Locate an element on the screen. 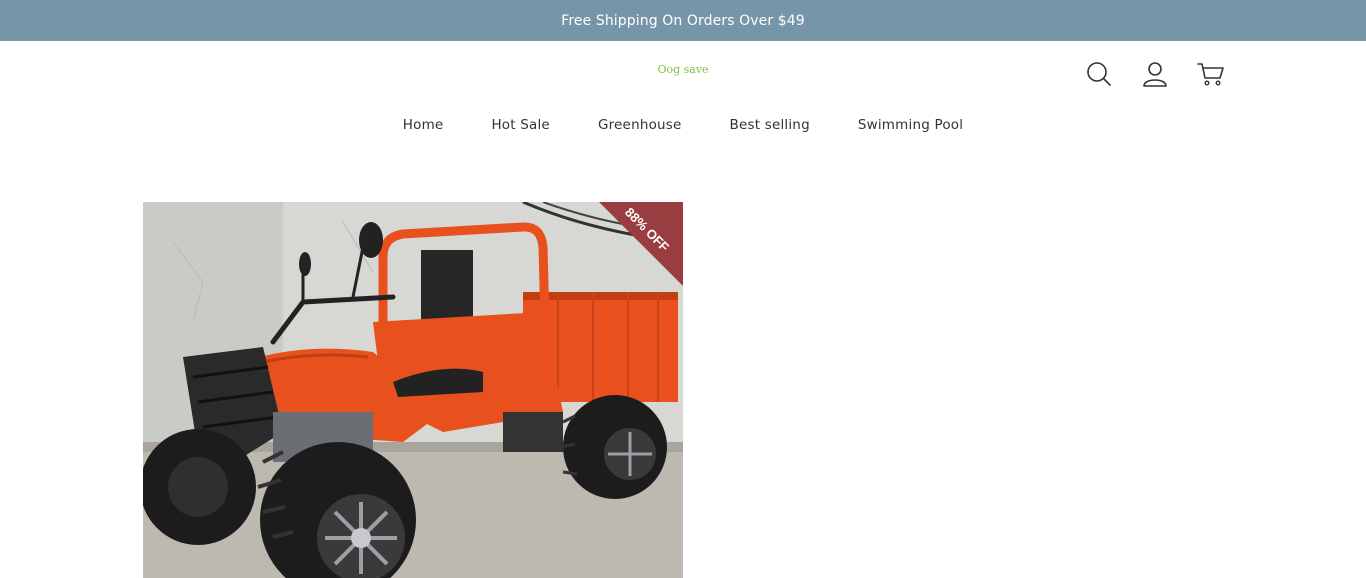  nav-item-hot-sale: Hot Sale is located at coordinates (520, 125).